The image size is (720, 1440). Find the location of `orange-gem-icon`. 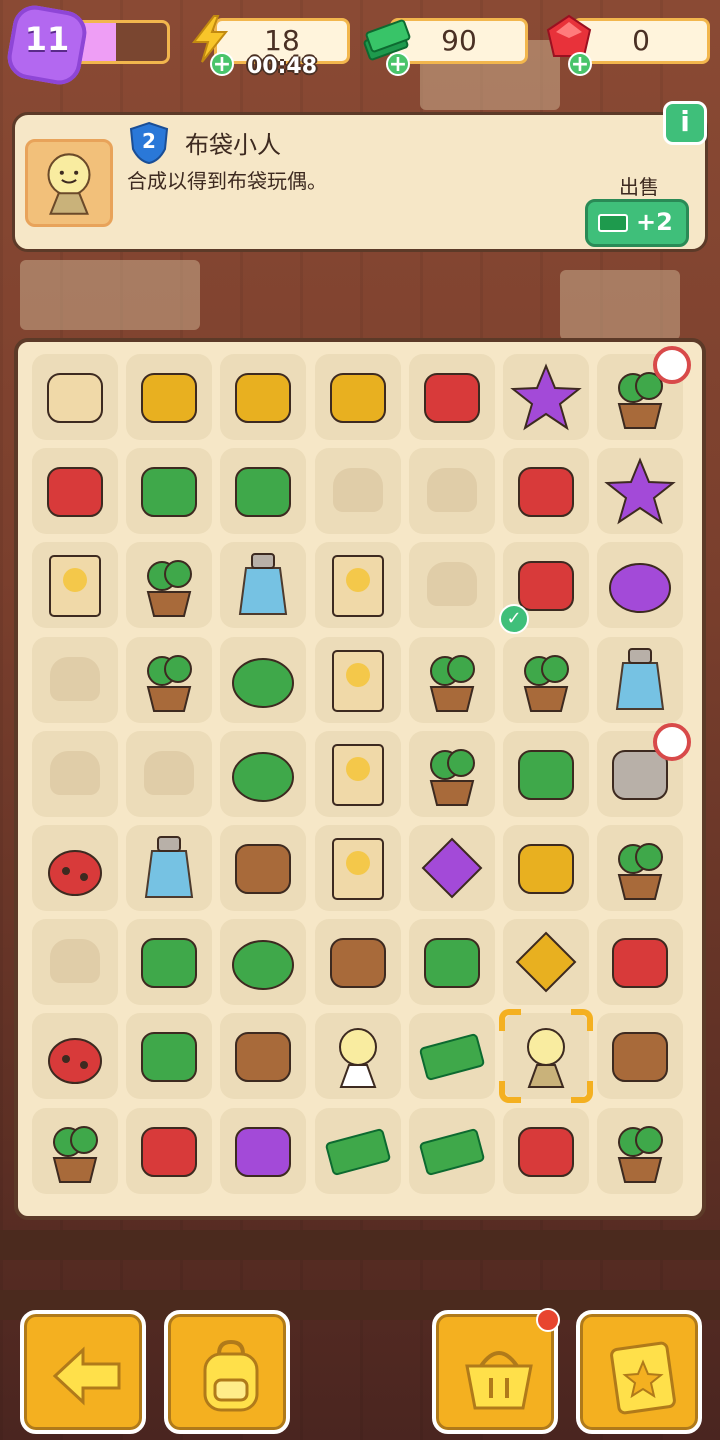

orange-gem-icon is located at coordinates (546, 962).